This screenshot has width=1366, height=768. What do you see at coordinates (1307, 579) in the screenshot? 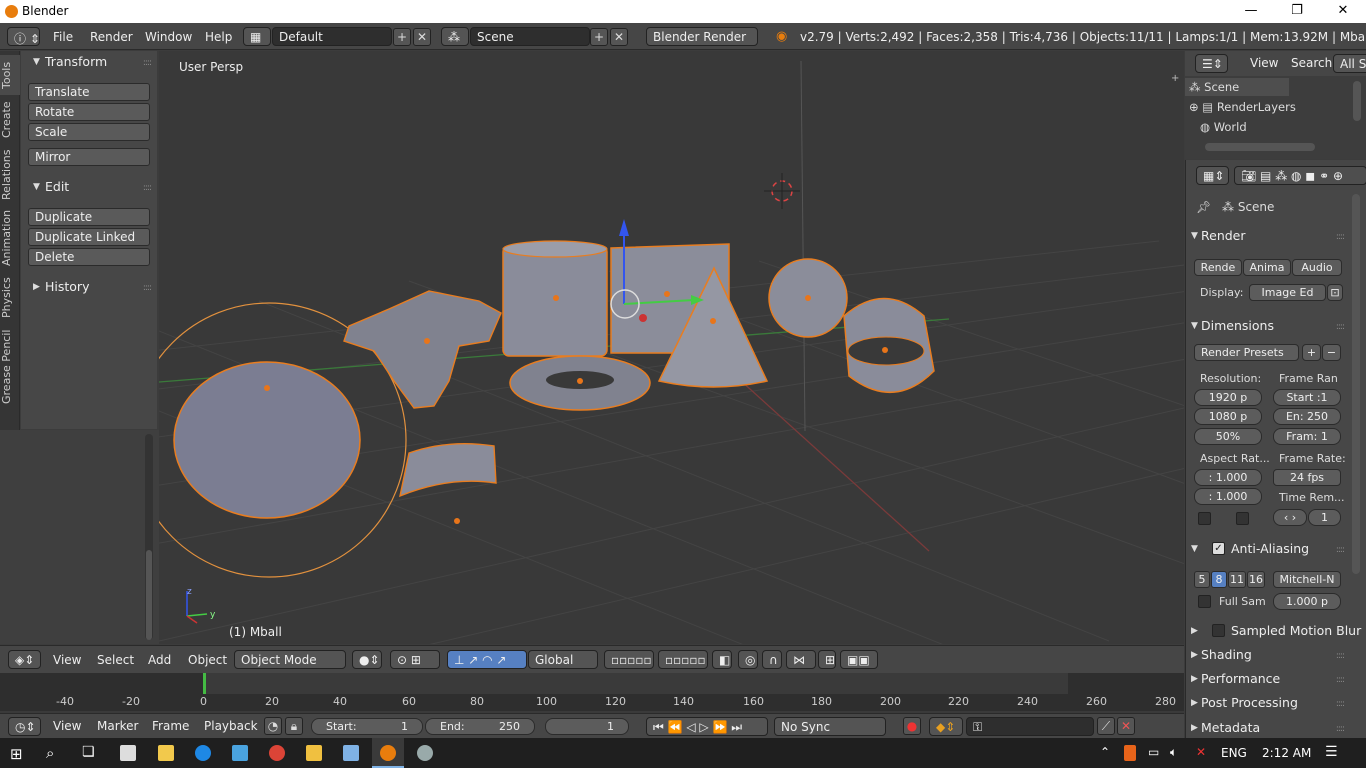
I see `aa-filter-dropdown: Mitchell-N` at bounding box center [1307, 579].